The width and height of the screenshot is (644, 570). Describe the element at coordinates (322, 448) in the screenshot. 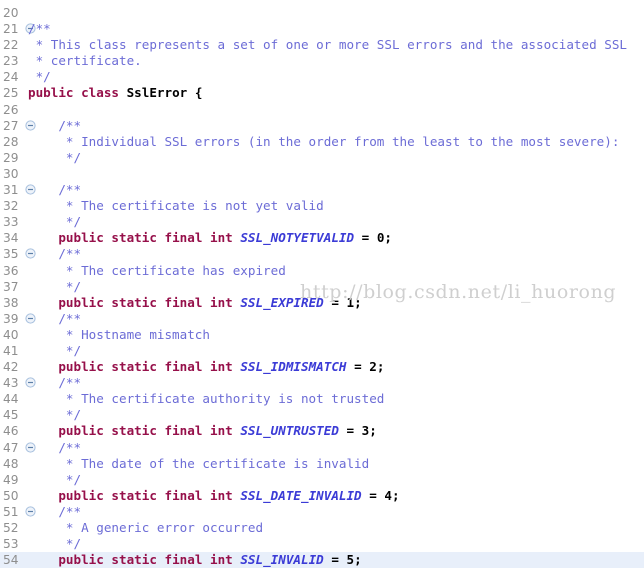

I see `code-line: 47 /**` at that location.